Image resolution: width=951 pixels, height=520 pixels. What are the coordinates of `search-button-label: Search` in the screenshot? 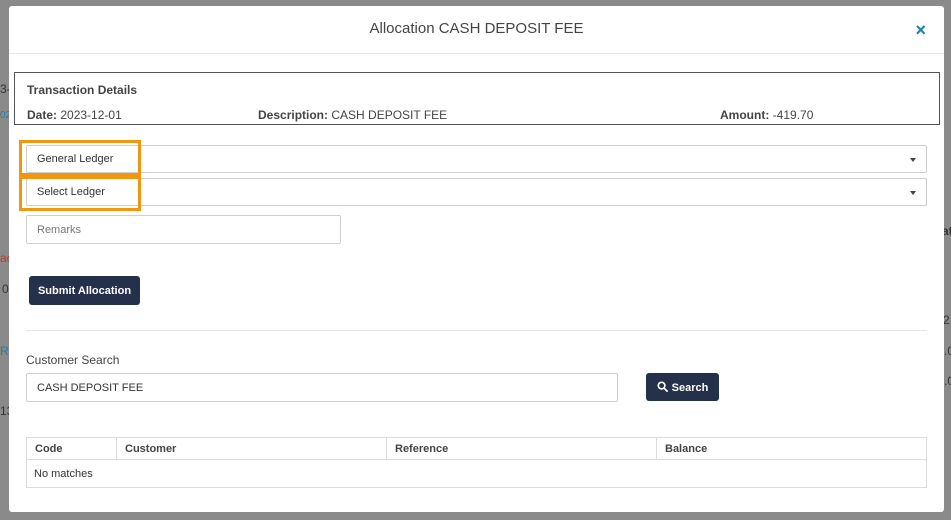 It's located at (690, 387).